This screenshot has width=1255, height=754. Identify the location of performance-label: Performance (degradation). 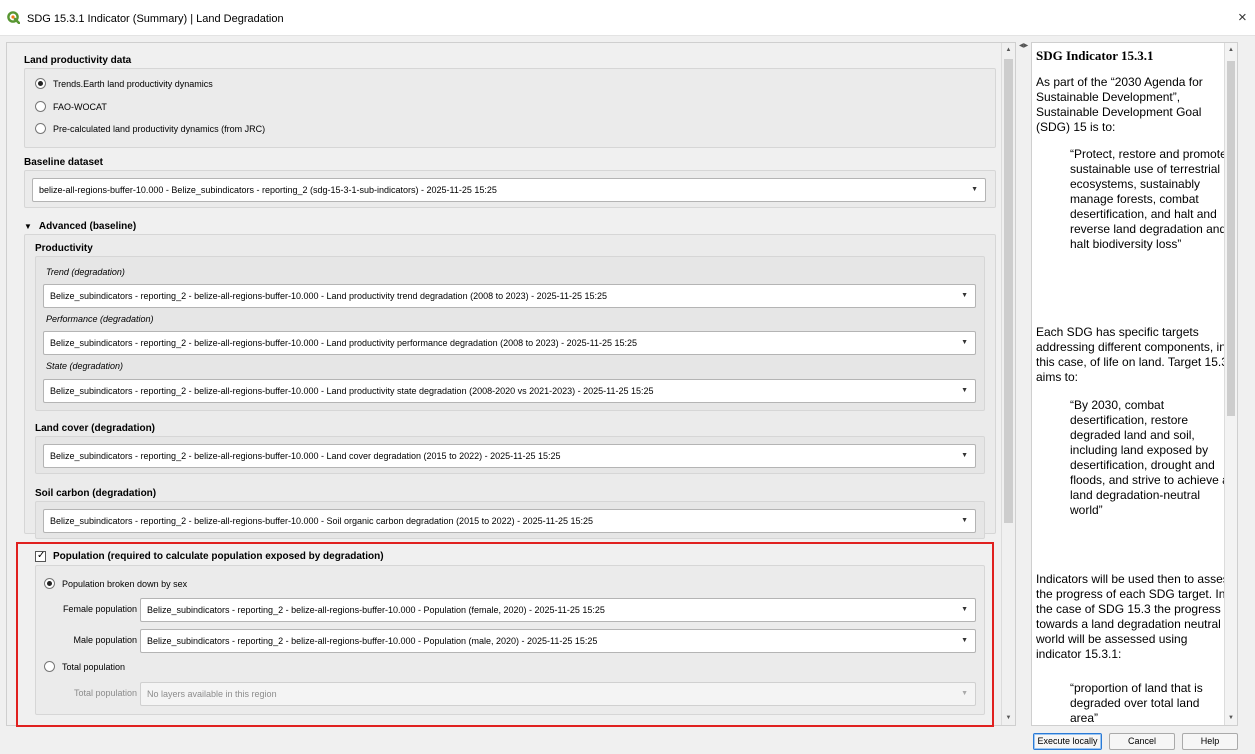
(100, 319).